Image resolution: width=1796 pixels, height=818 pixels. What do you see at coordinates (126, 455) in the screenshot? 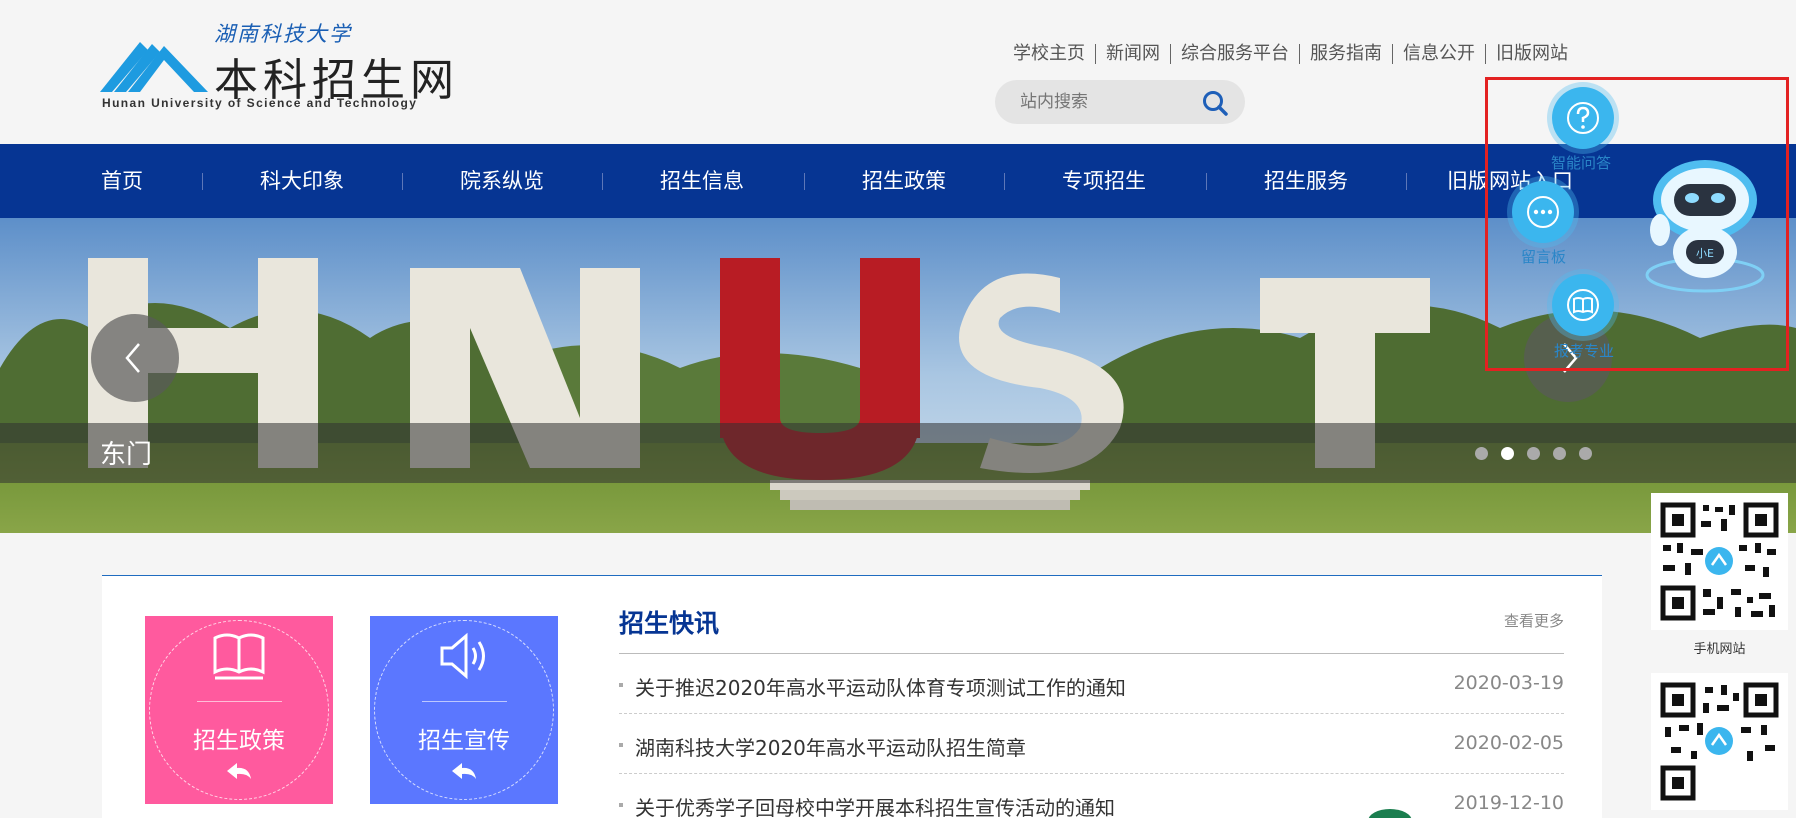
I see `banner-caption: 东门` at bounding box center [126, 455].